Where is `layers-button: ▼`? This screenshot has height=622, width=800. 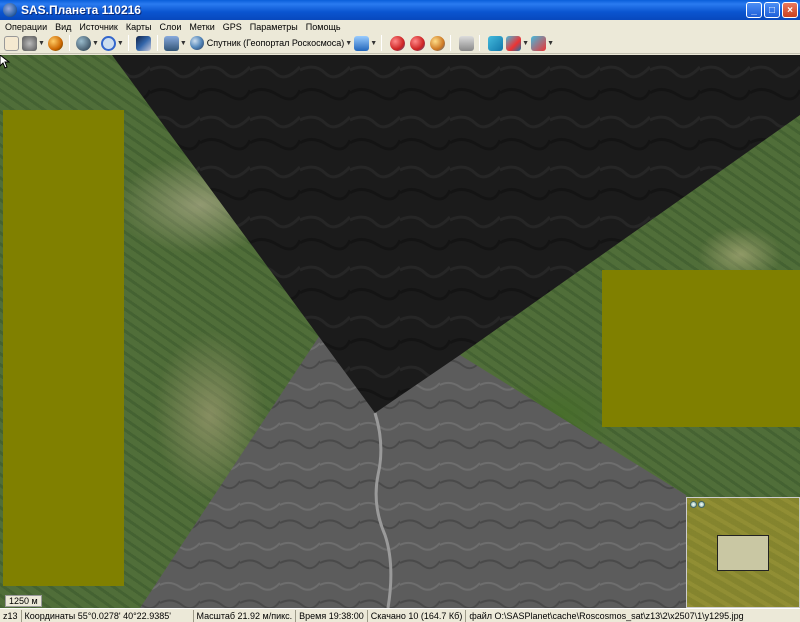
layers-button: ▼ is located at coordinates (87, 43).